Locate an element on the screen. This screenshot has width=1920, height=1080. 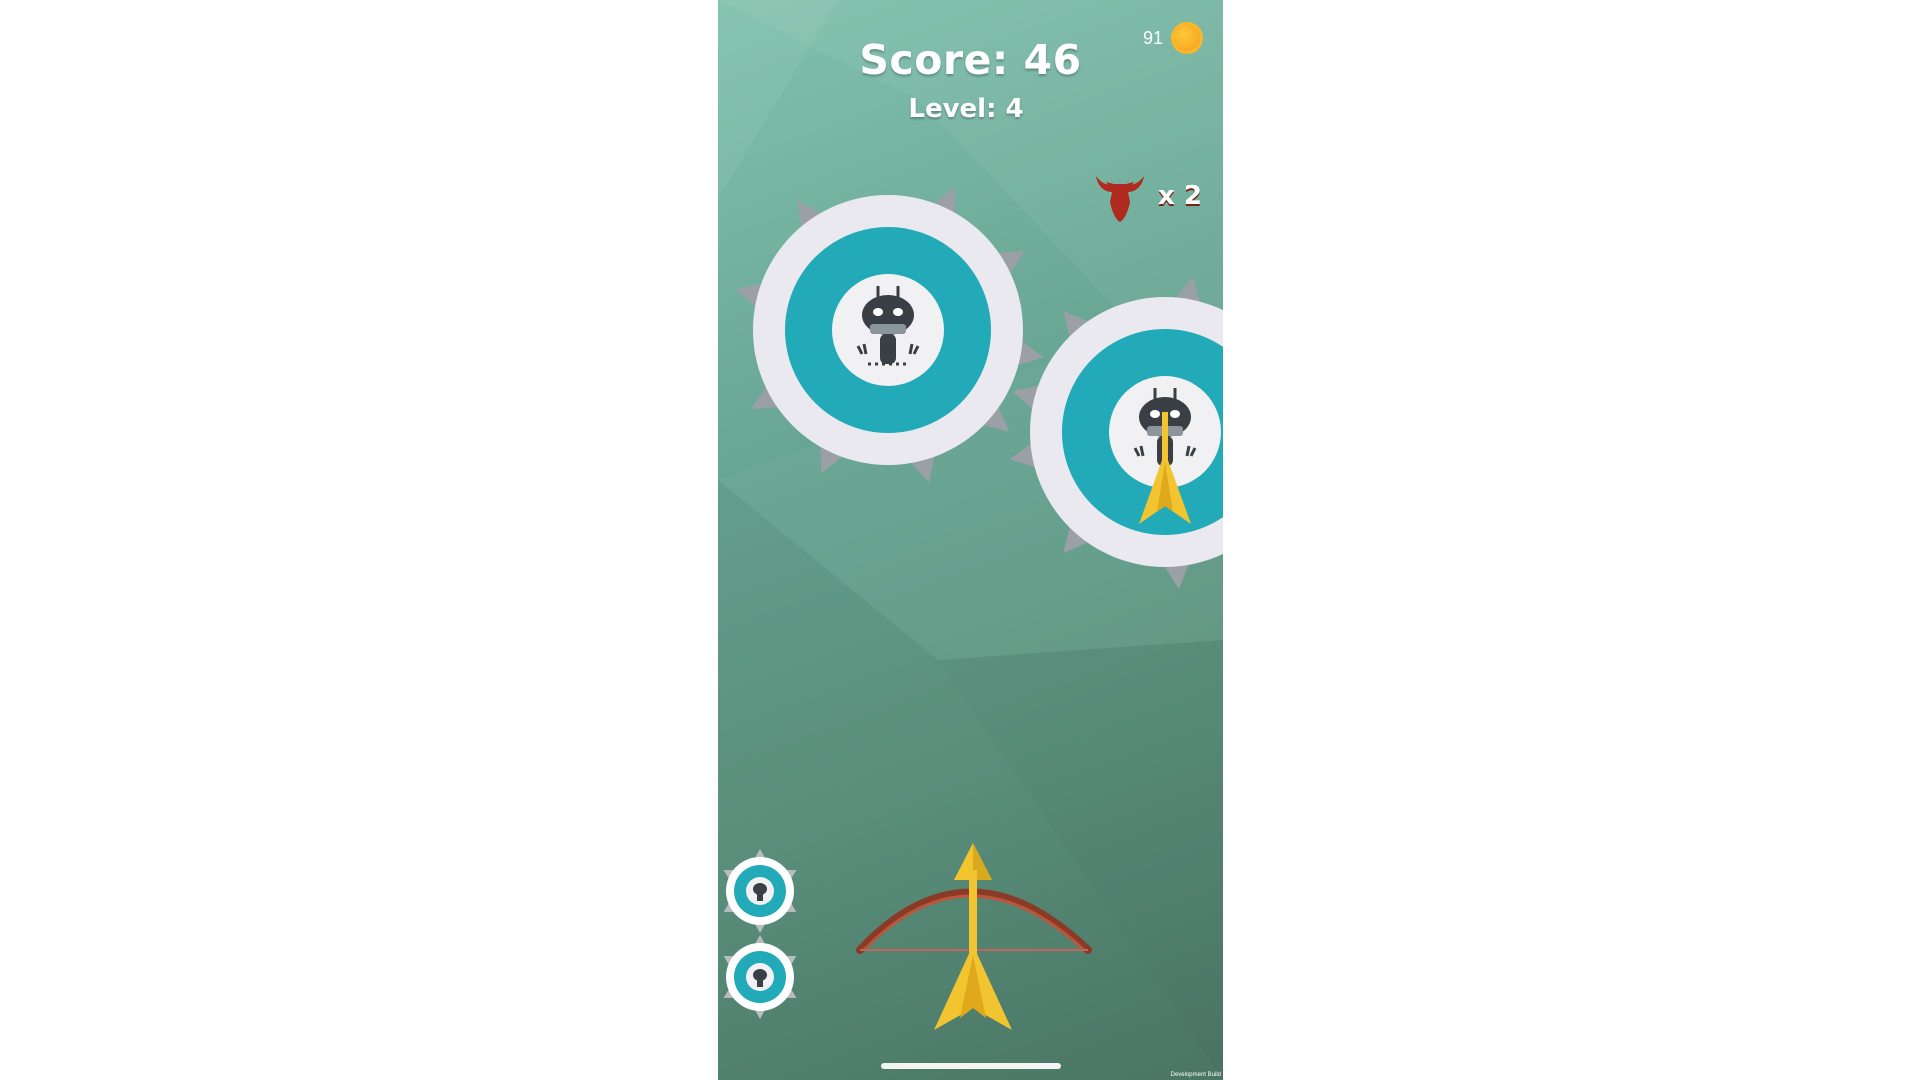
home-indicator is located at coordinates (971, 1066).